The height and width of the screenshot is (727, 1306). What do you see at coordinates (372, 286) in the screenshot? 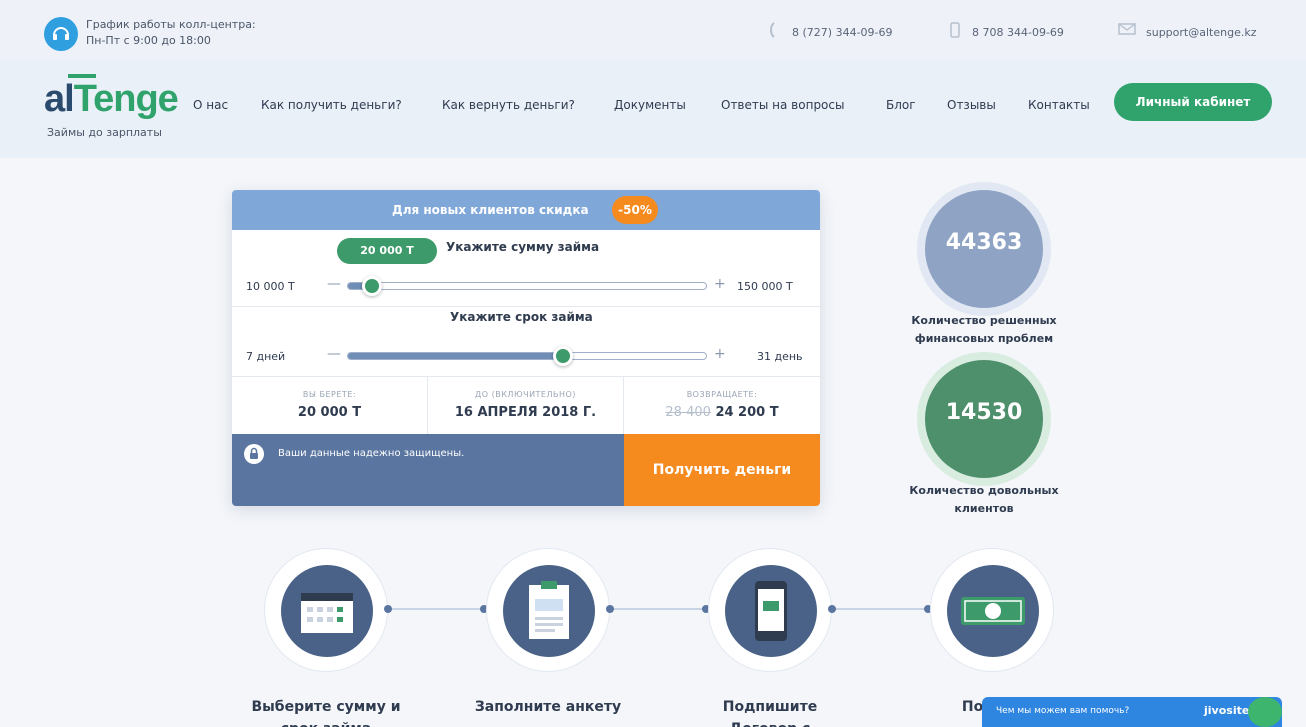
I see `amount-slider-handle` at bounding box center [372, 286].